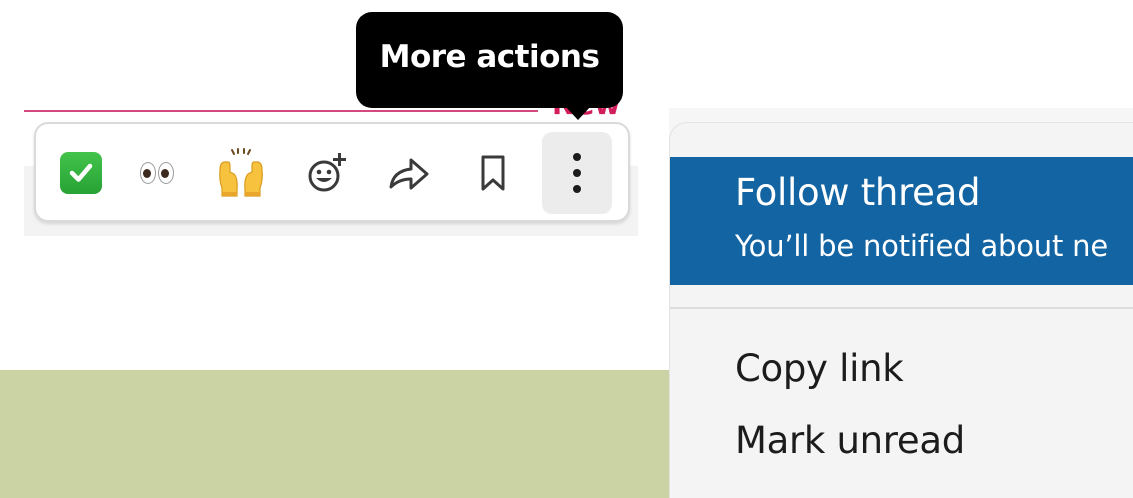 Image resolution: width=1133 pixels, height=498 pixels. I want to click on eyes-reaction-button, so click(157, 173).